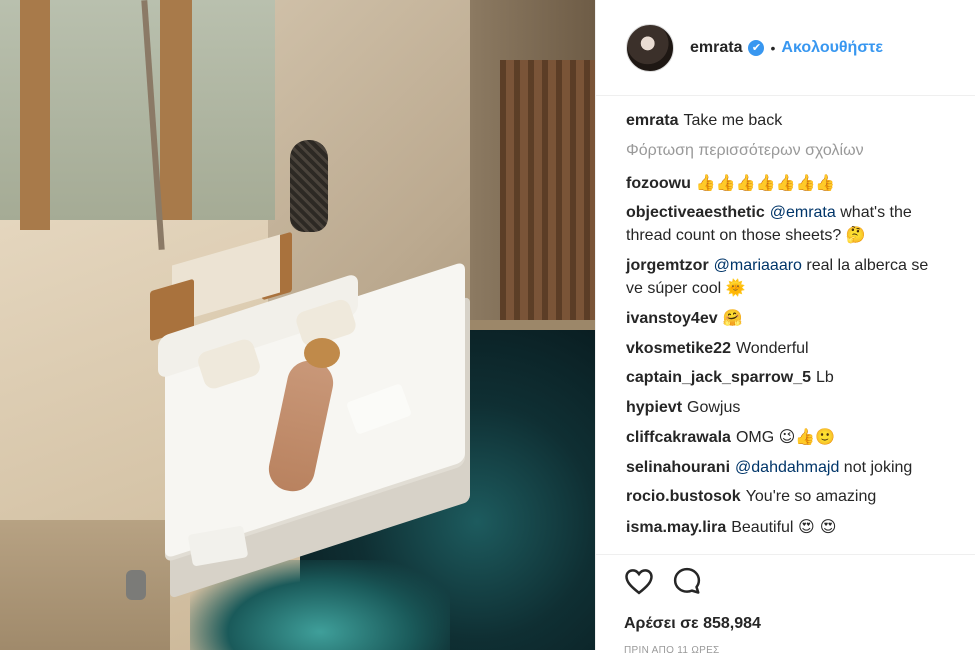  I want to click on photo-wood-slats, so click(547, 210).